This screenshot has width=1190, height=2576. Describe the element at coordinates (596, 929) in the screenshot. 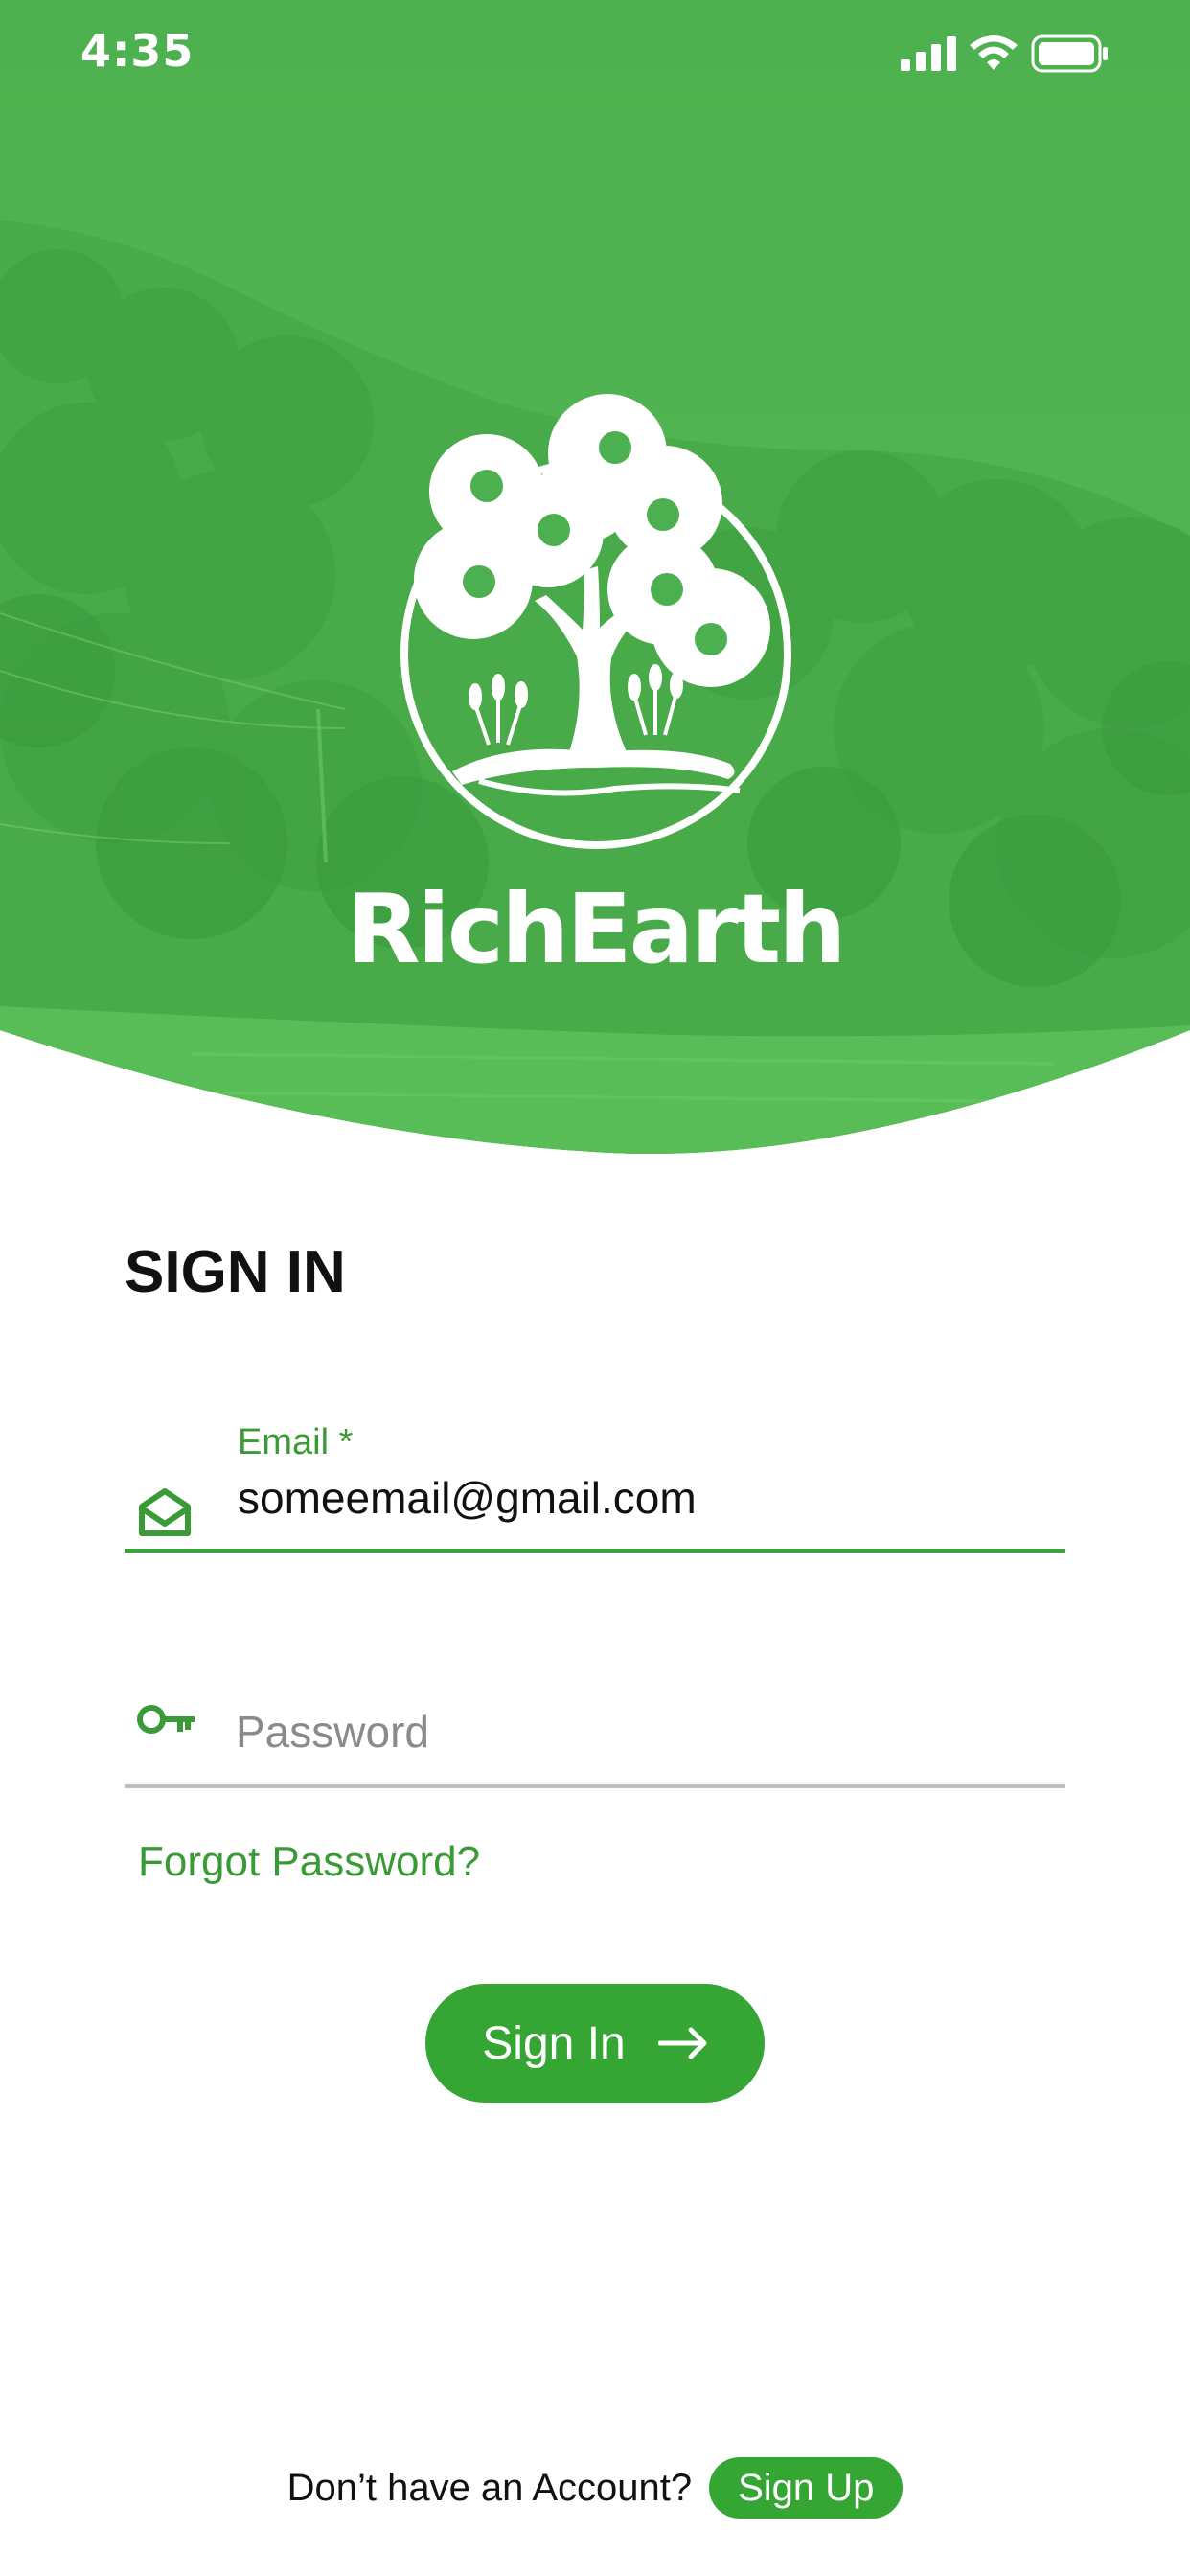

I see `brand-name: RichEarth` at that location.